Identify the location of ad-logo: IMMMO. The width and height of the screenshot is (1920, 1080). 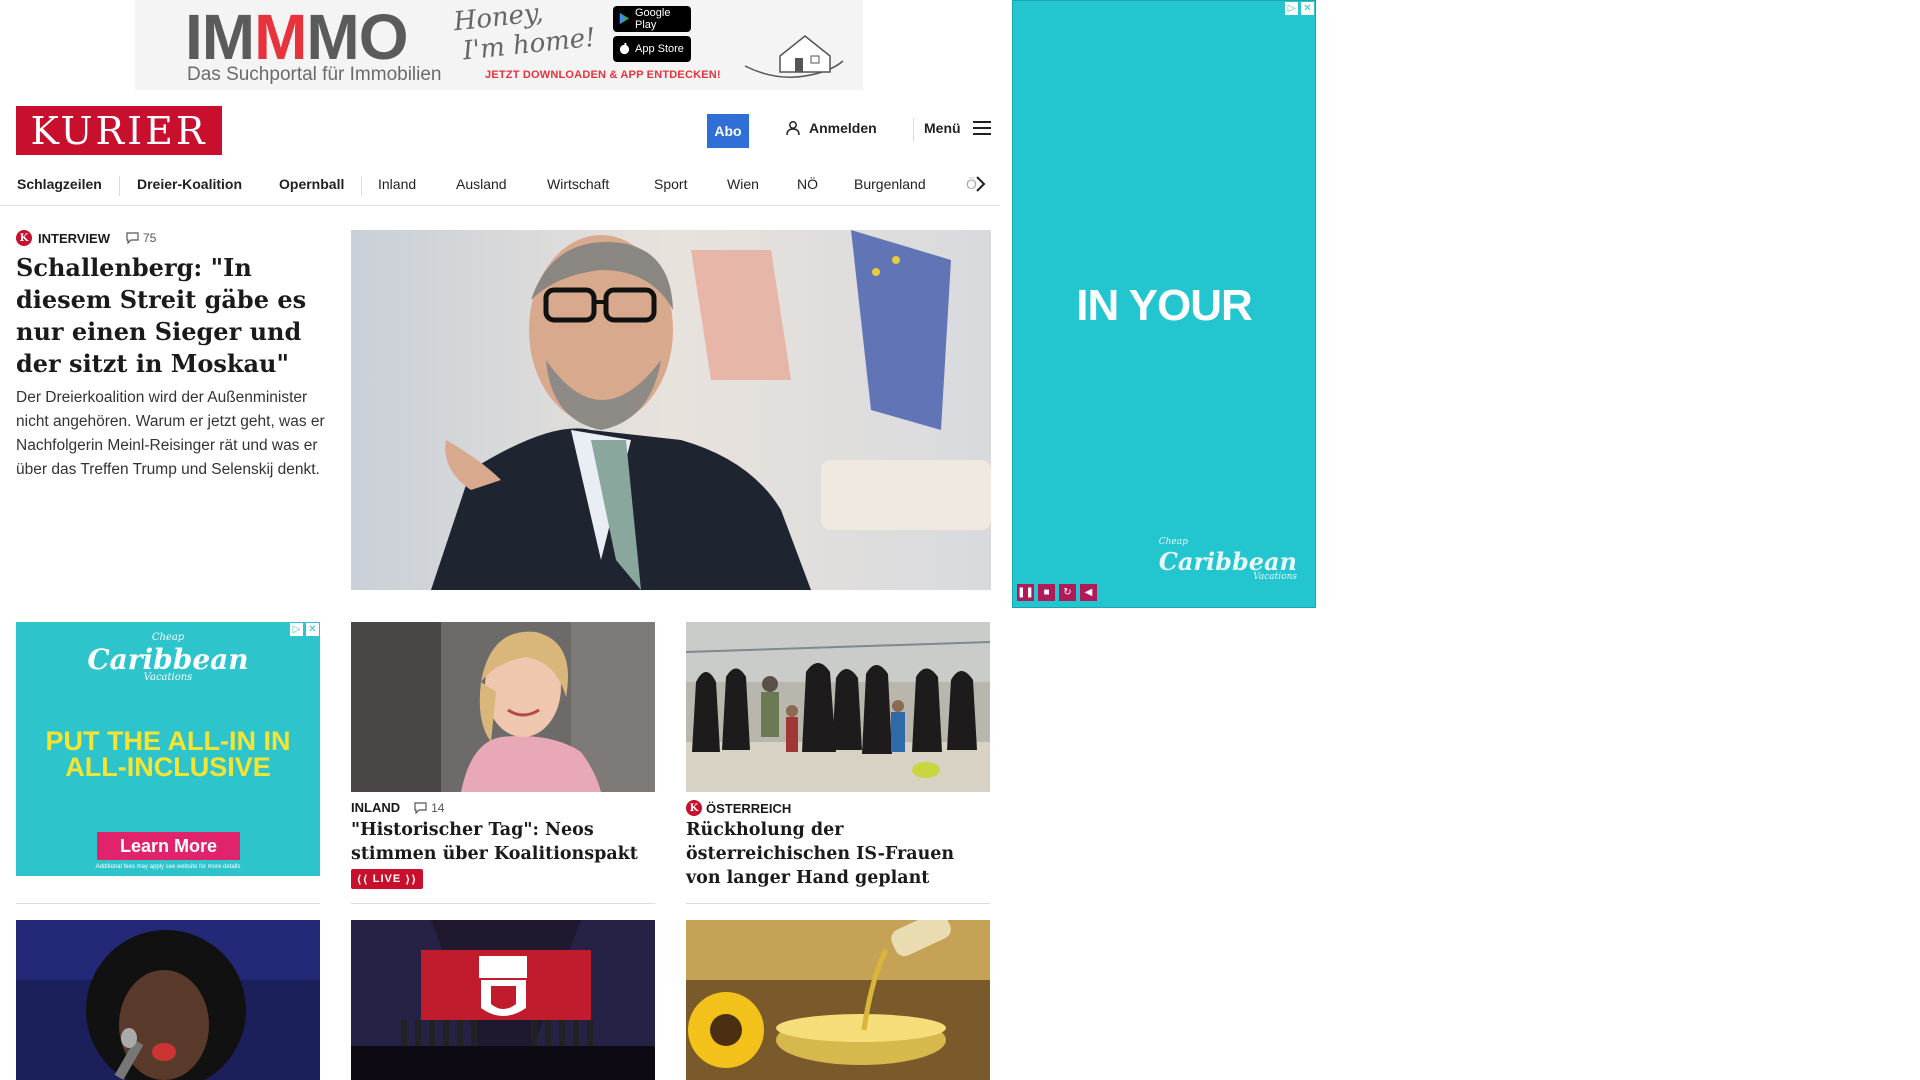
(297, 37).